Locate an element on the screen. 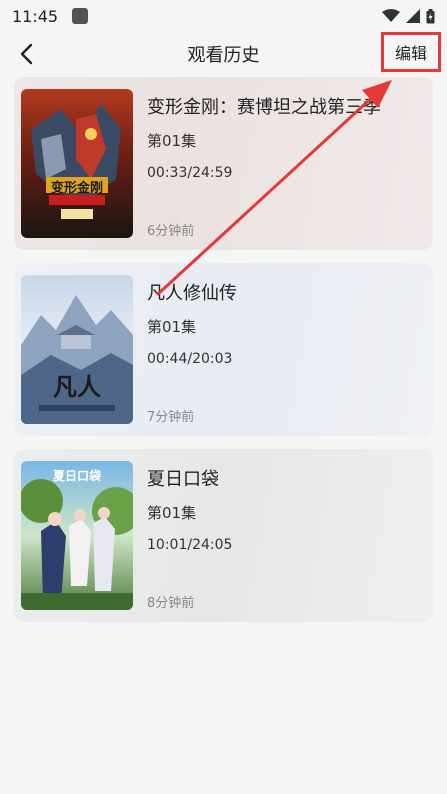  app-header: 观看历史 编辑 is located at coordinates (223, 53).